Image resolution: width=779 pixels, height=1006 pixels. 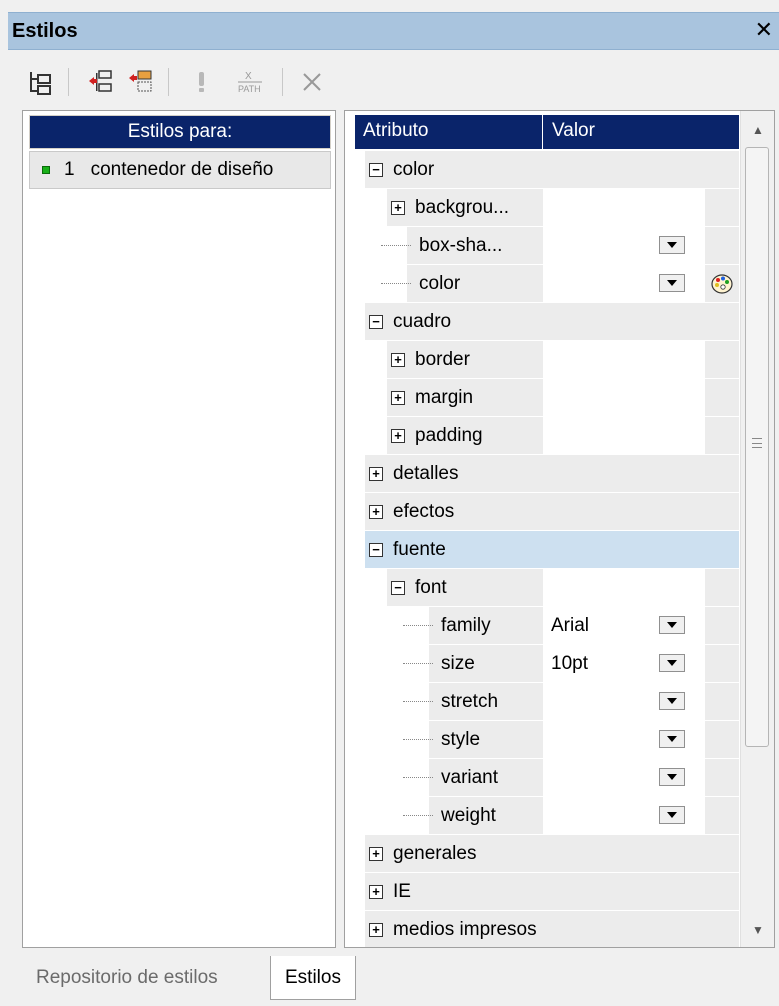 I want to click on grid-row: + margin, so click(x=547, y=398).